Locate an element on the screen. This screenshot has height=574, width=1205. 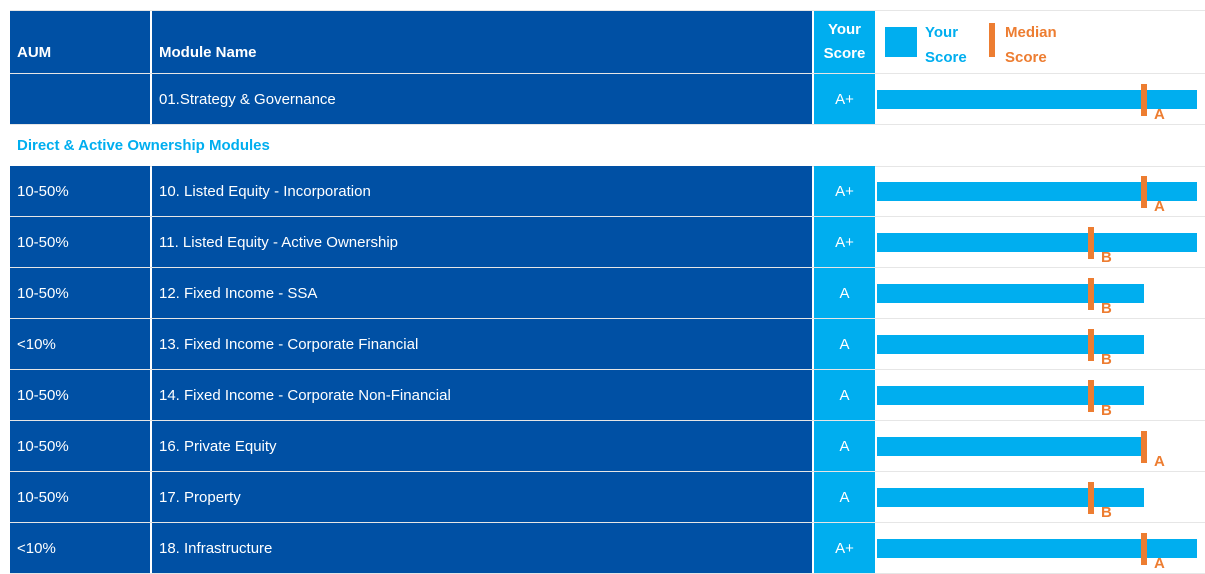
your-score-legend-label: Your Score is located at coordinates (946, 45).